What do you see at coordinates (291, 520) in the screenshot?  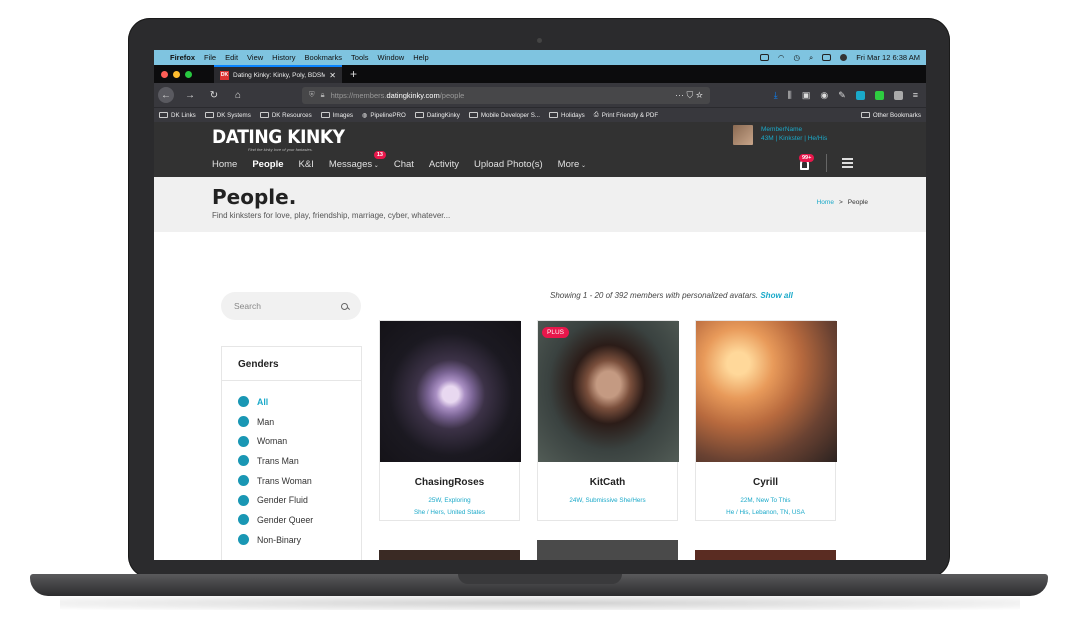 I see `gender-option-gender-queer: Gender Queer` at bounding box center [291, 520].